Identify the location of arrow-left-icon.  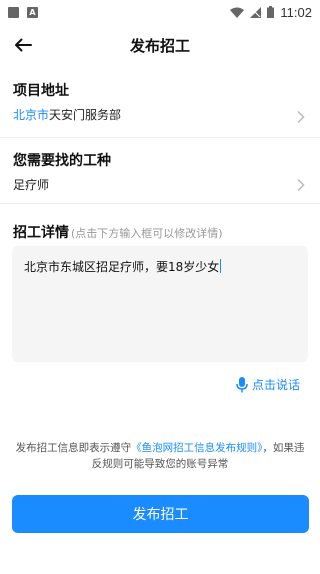
(23, 45).